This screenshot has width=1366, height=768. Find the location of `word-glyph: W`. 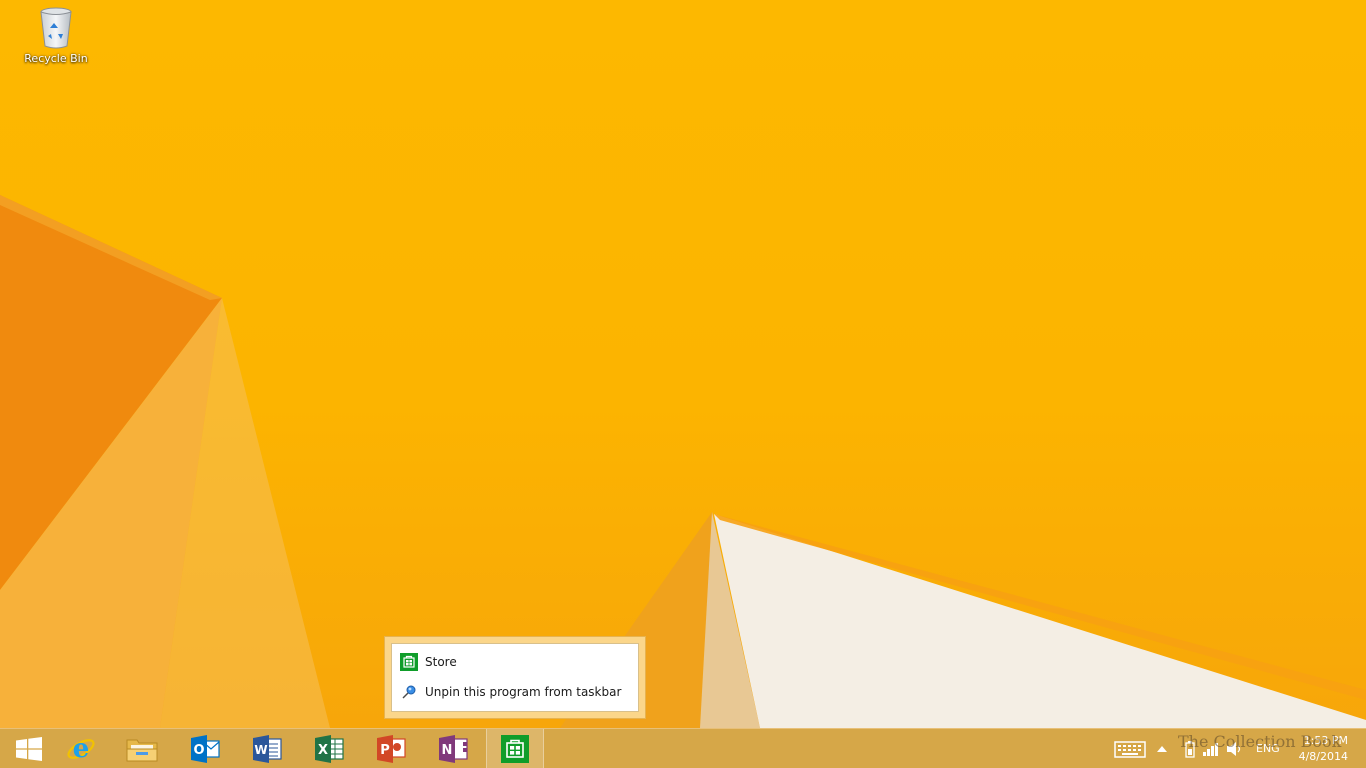

word-glyph: W is located at coordinates (260, 750).